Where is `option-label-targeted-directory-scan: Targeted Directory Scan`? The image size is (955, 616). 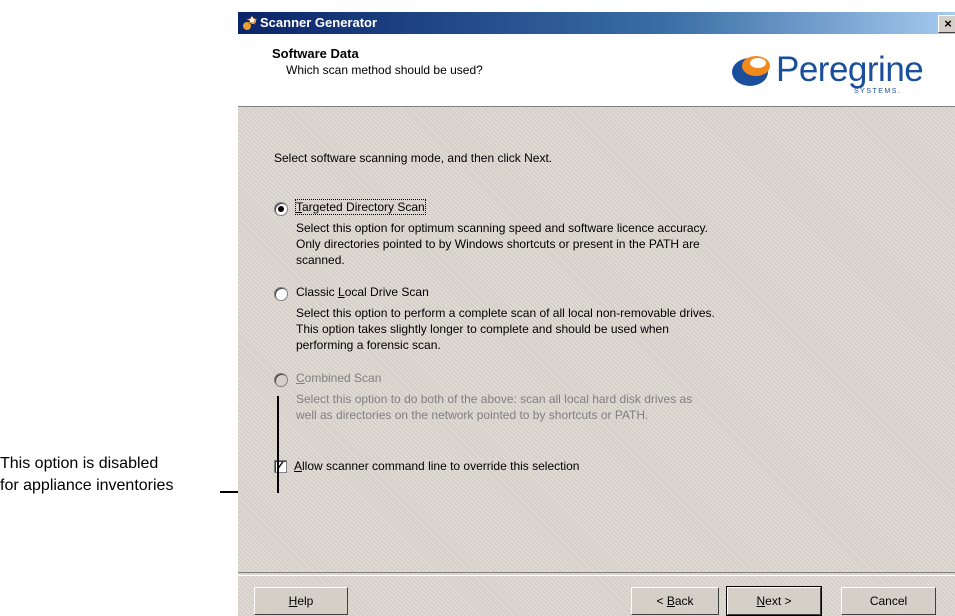 option-label-targeted-directory-scan: Targeted Directory Scan is located at coordinates (360, 207).